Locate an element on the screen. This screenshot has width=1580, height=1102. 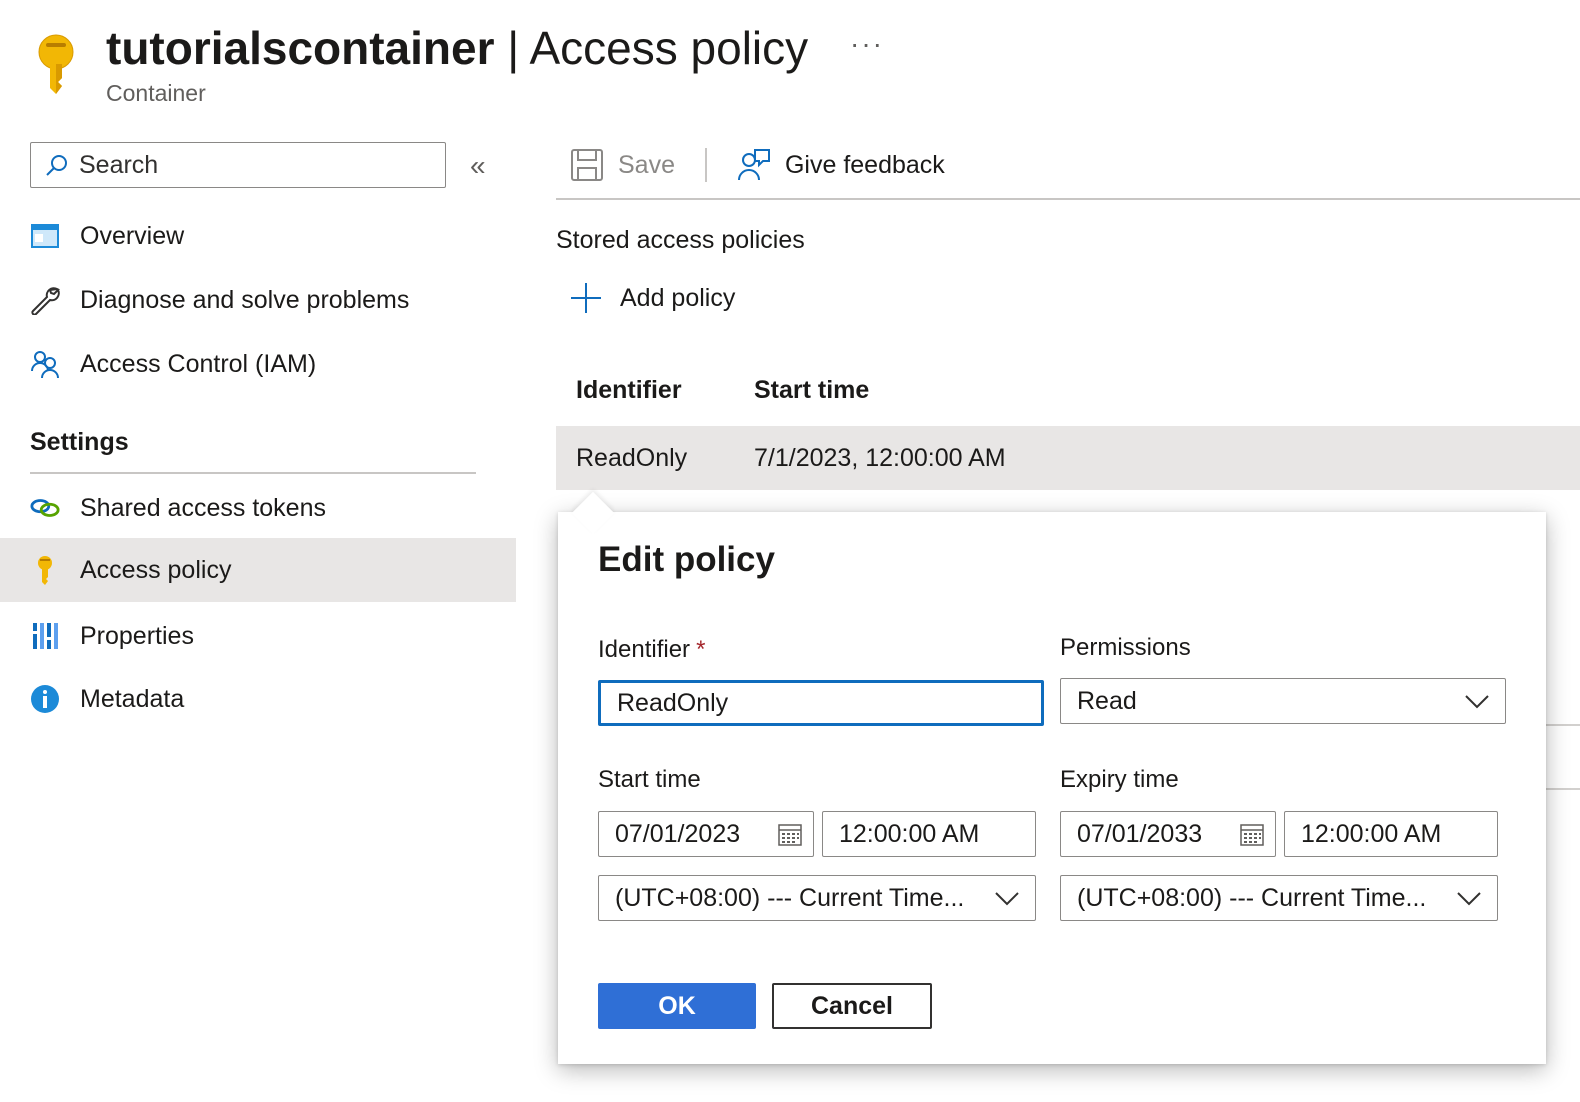
section-title: Stored access policies is located at coordinates (680, 240).